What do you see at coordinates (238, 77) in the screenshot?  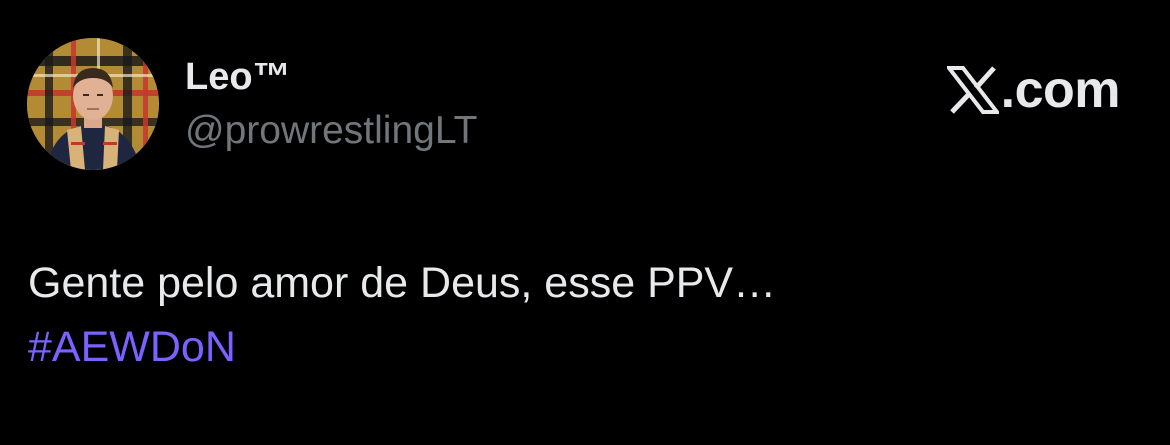 I see `author-display-name: Leo™` at bounding box center [238, 77].